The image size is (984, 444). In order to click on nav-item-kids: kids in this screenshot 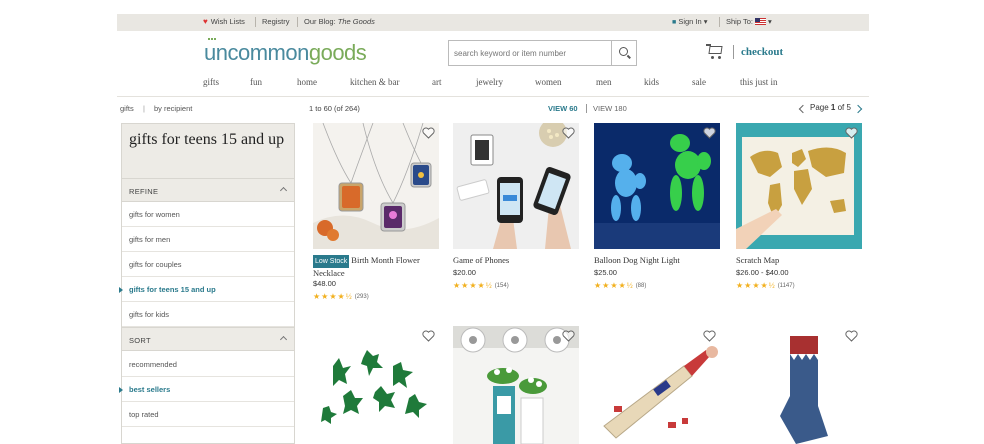, I will do `click(651, 82)`.